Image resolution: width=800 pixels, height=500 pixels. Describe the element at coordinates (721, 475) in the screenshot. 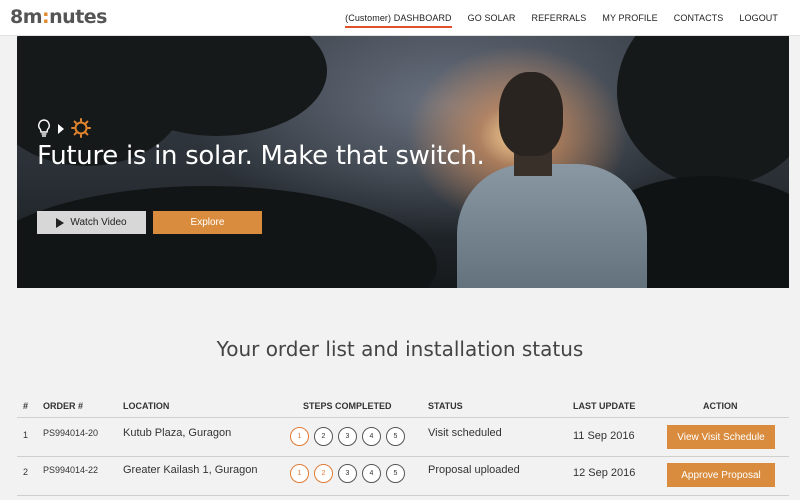

I see `approve-proposal-button: Approve Proposal` at that location.